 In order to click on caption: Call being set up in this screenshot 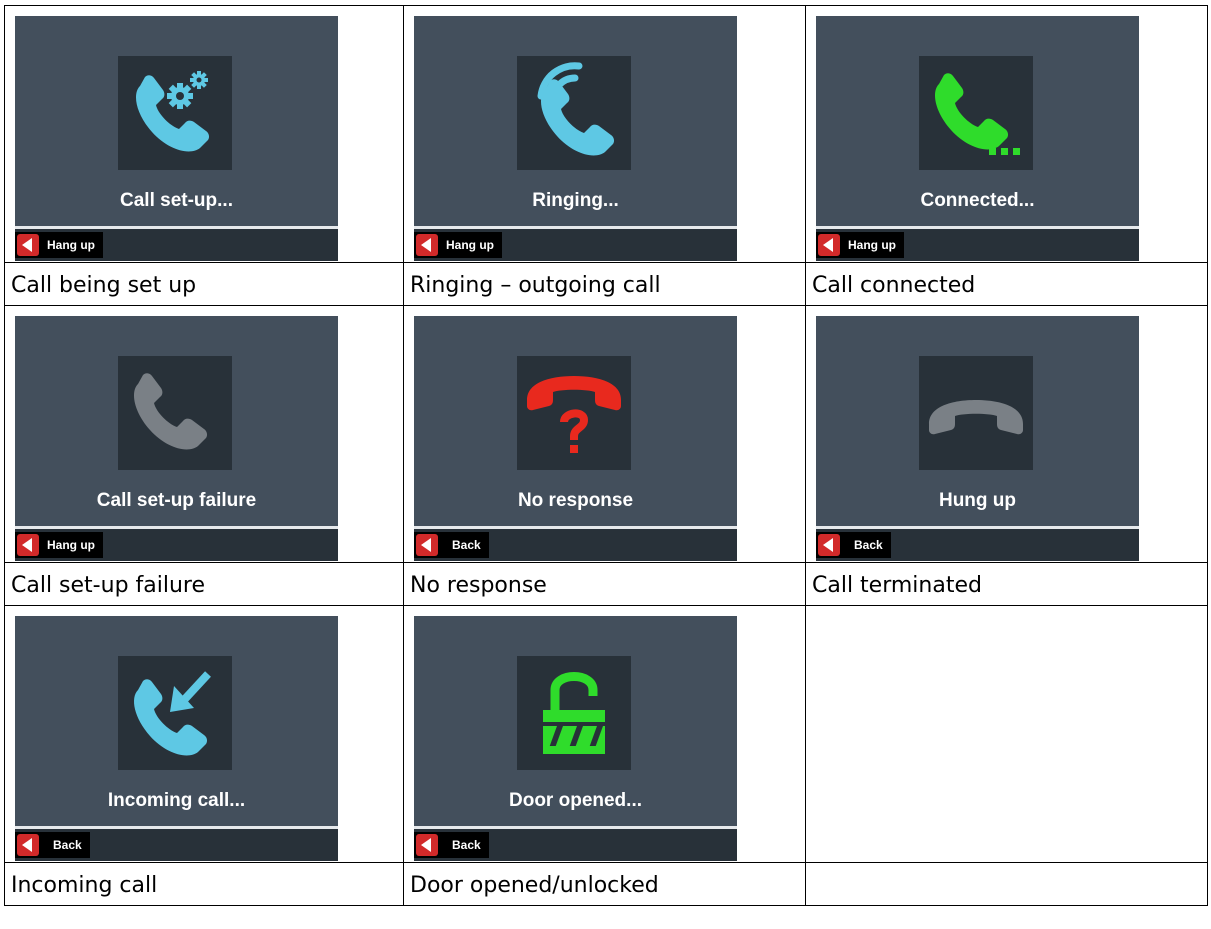, I will do `click(104, 285)`.